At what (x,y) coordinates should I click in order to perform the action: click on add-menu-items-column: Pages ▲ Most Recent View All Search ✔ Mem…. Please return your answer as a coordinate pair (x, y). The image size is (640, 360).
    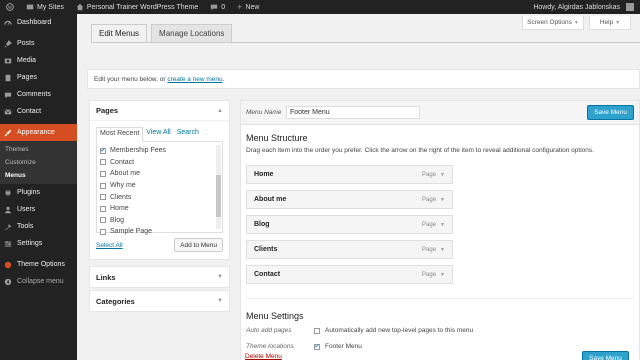
    Looking at the image, I should click on (159, 206).